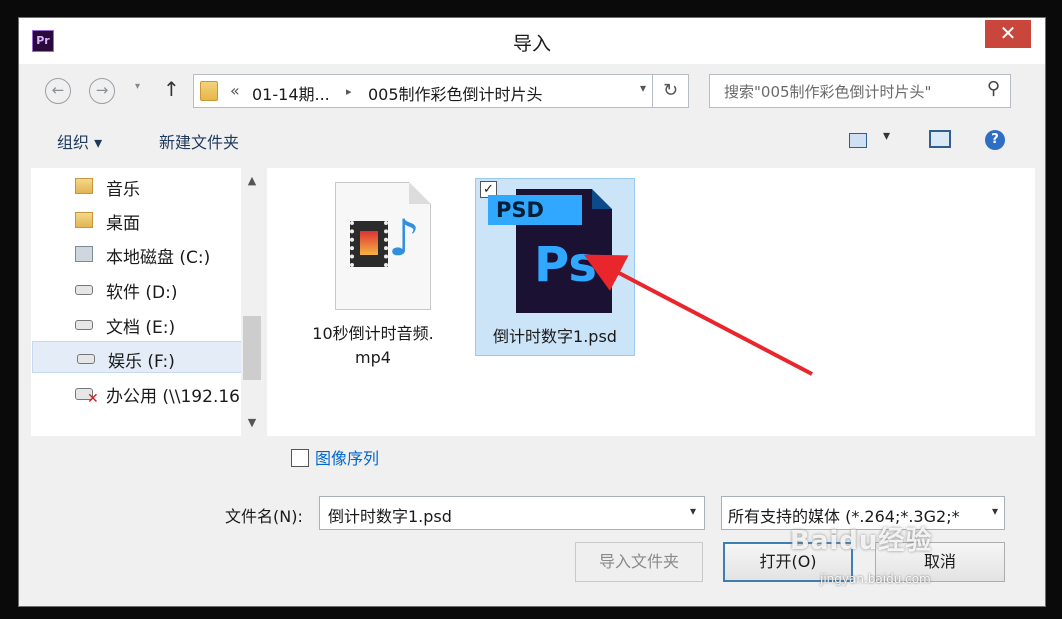 The width and height of the screenshot is (1062, 619). I want to click on preview-pane-icon, so click(940, 139).